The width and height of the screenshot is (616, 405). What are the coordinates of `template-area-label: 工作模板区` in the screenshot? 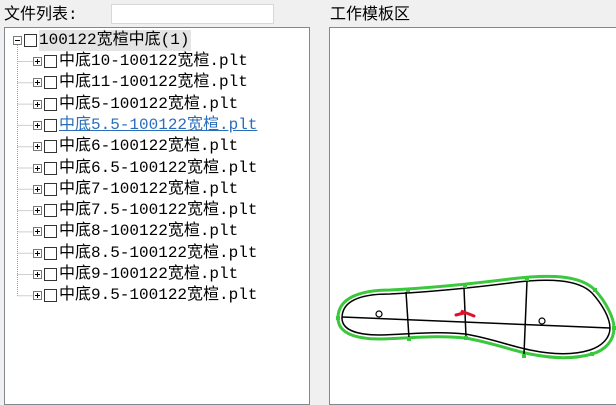 It's located at (370, 15).